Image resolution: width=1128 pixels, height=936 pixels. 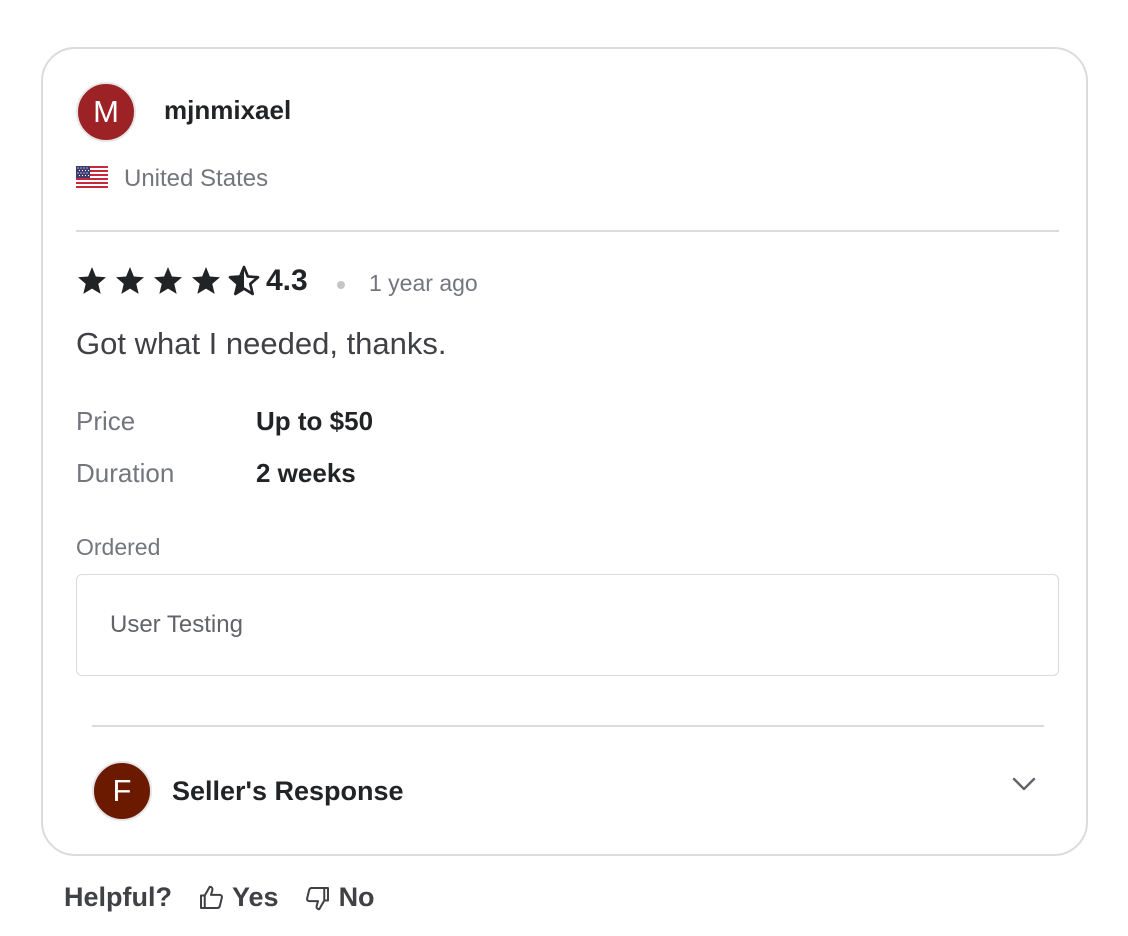 I want to click on rating-value: 4.3, so click(x=287, y=280).